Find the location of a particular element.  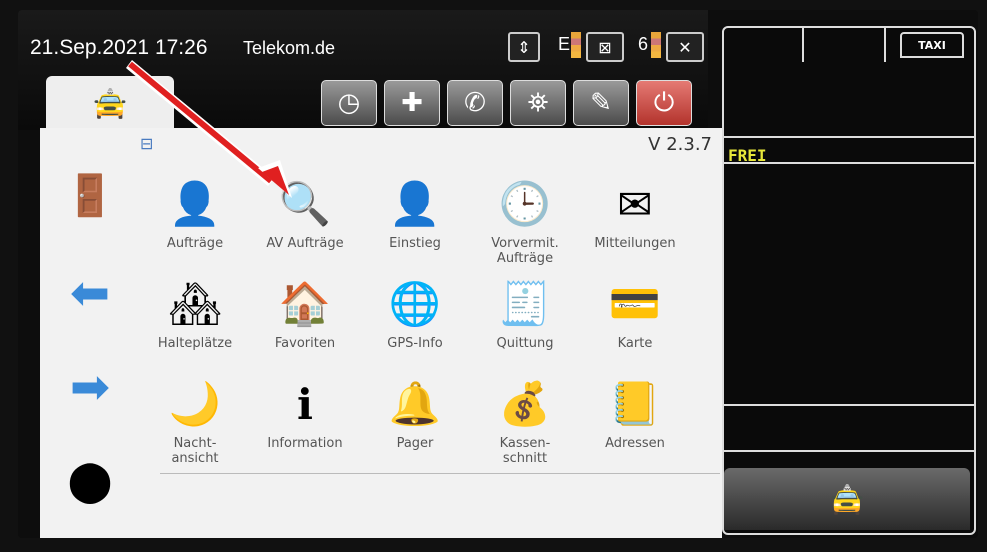

menu-item-adressen: 📒 Adressen is located at coordinates (635, 412).